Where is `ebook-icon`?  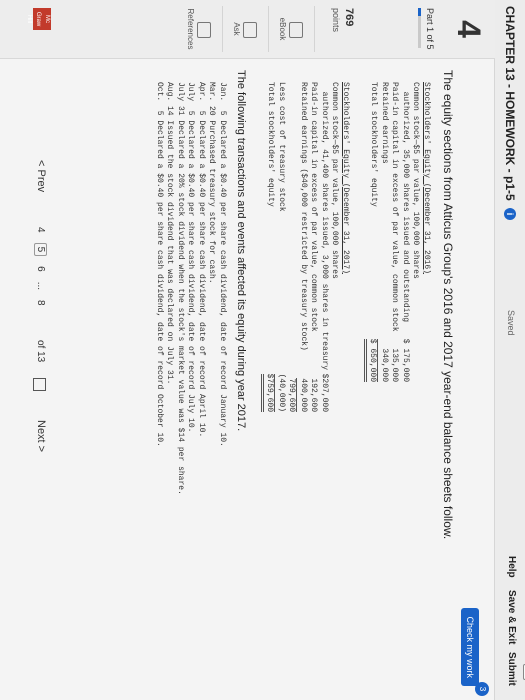
ebook-icon is located at coordinates (296, 30).